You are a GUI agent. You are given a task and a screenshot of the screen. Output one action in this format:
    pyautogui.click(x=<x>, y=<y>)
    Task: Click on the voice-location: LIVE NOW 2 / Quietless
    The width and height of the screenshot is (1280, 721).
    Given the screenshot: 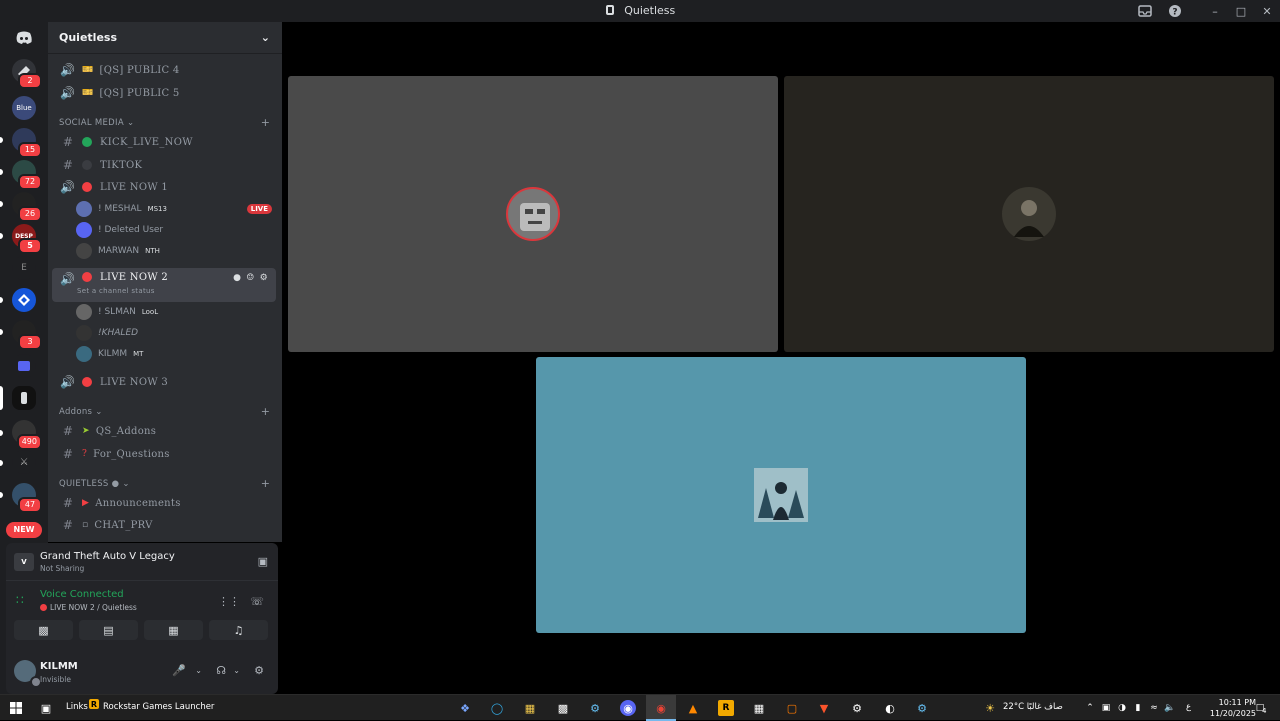 What is the action you would take?
    pyautogui.click(x=88, y=607)
    